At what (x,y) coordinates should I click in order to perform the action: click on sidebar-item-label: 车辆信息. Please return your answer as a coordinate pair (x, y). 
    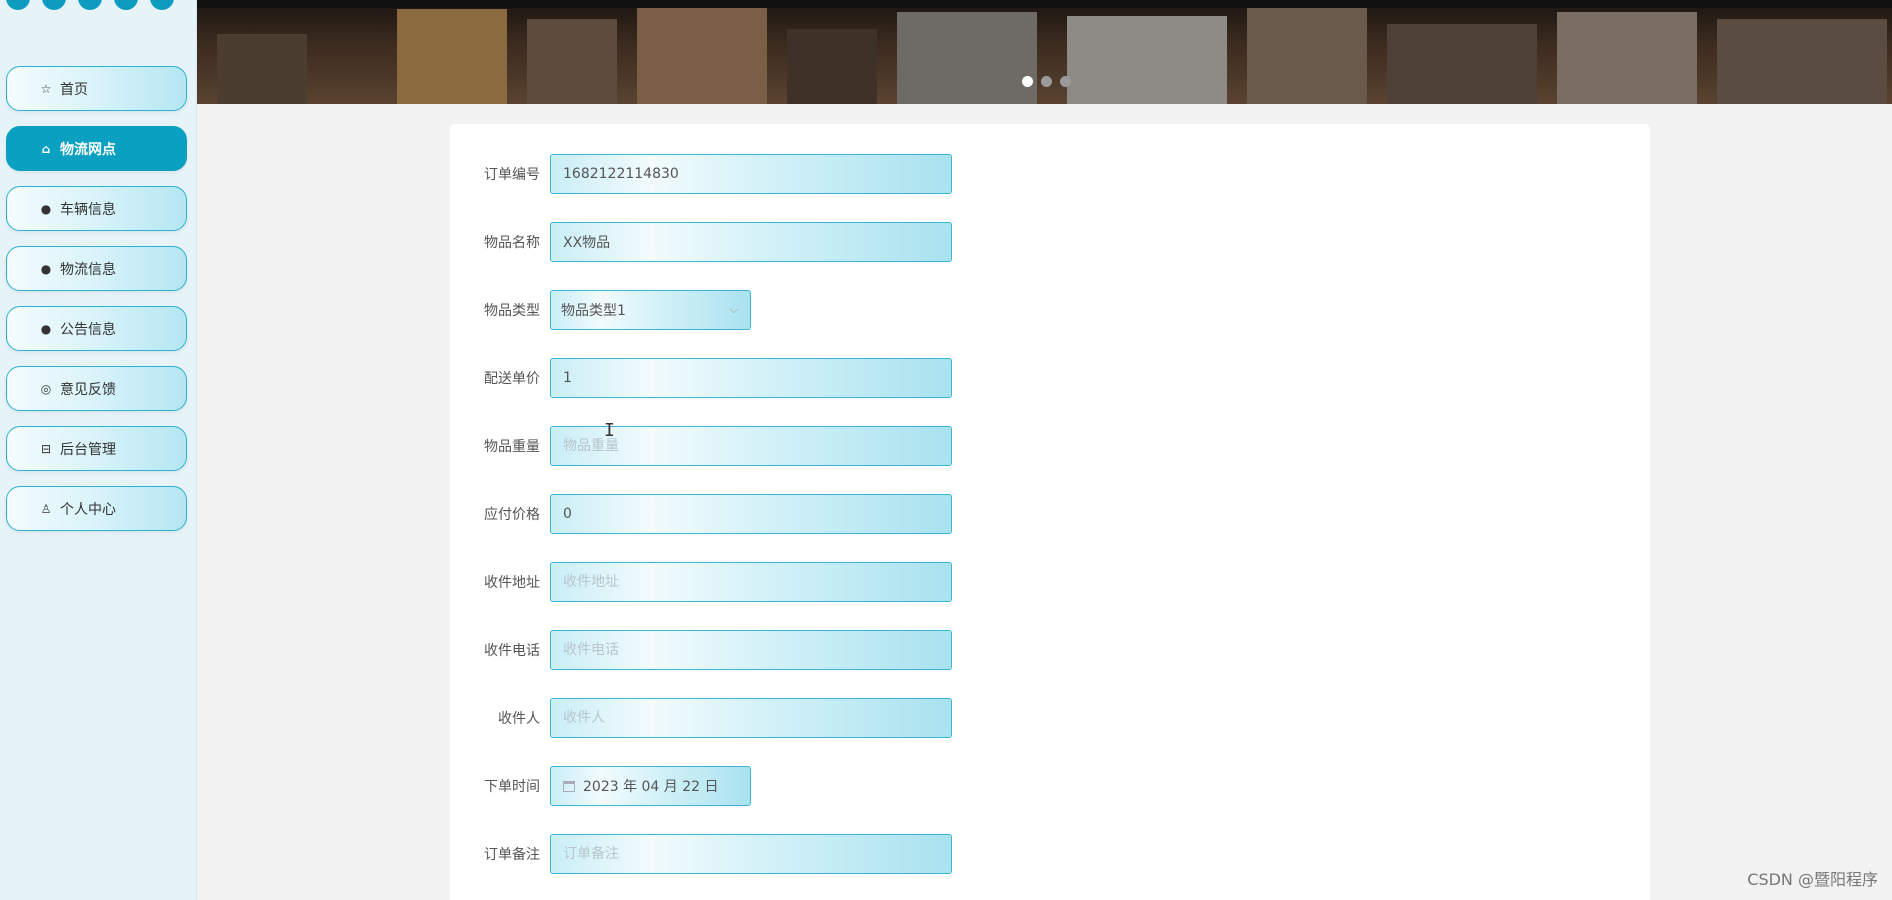
    Looking at the image, I should click on (88, 209).